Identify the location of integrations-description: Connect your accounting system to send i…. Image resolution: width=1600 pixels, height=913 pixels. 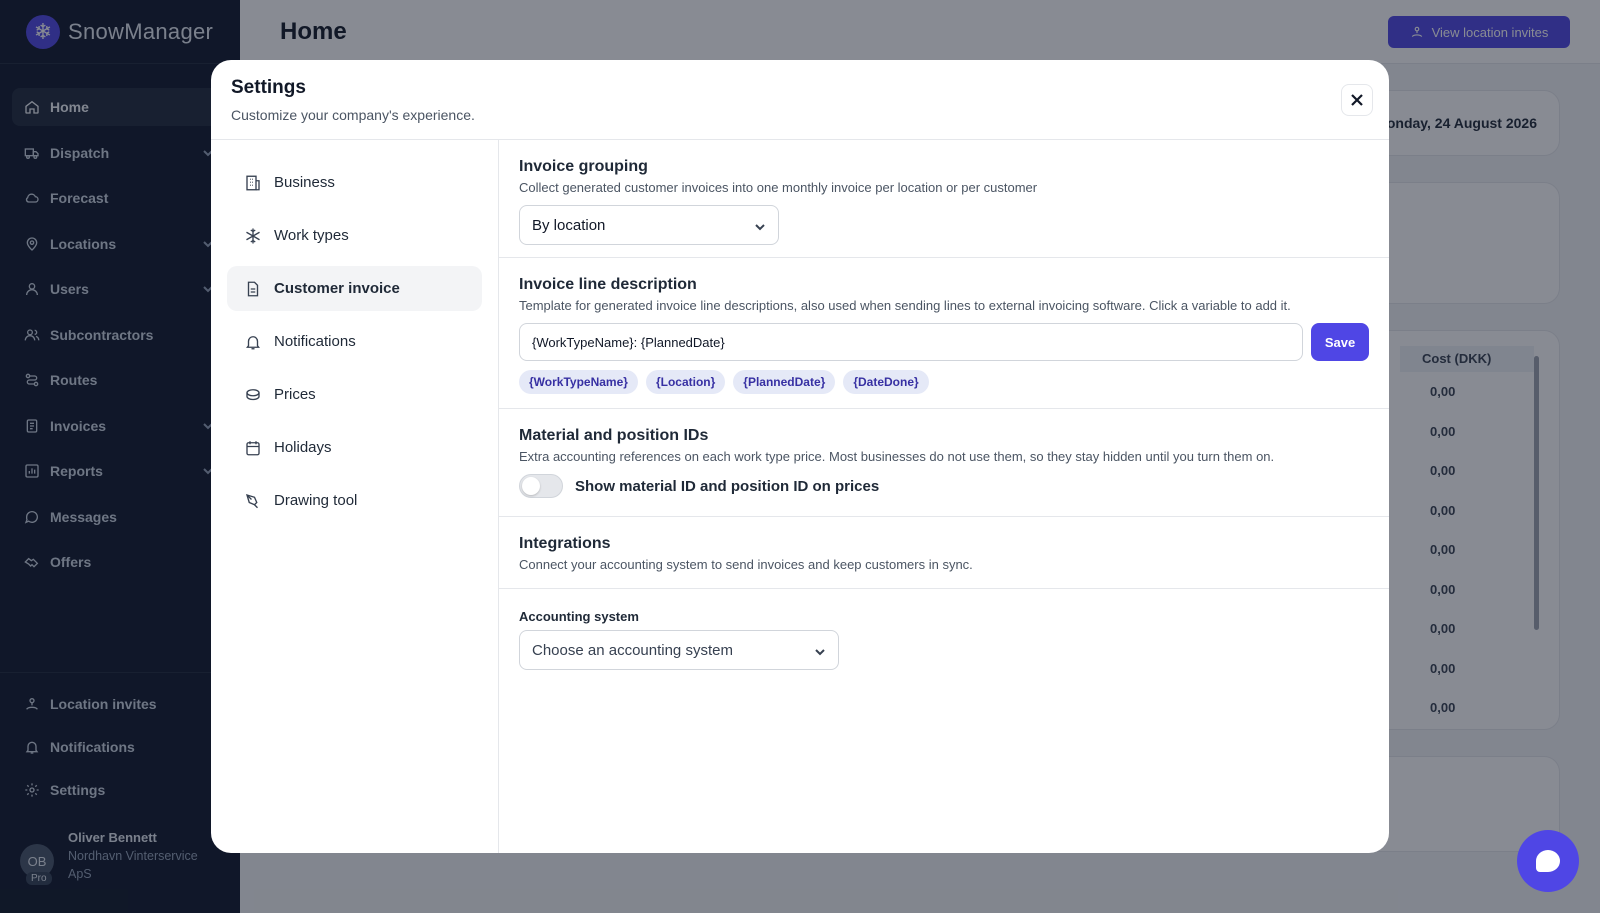
(746, 564).